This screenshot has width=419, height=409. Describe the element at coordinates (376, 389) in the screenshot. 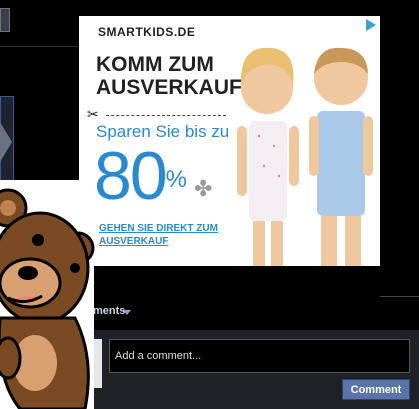

I see `comment-submit-button: Comment` at that location.